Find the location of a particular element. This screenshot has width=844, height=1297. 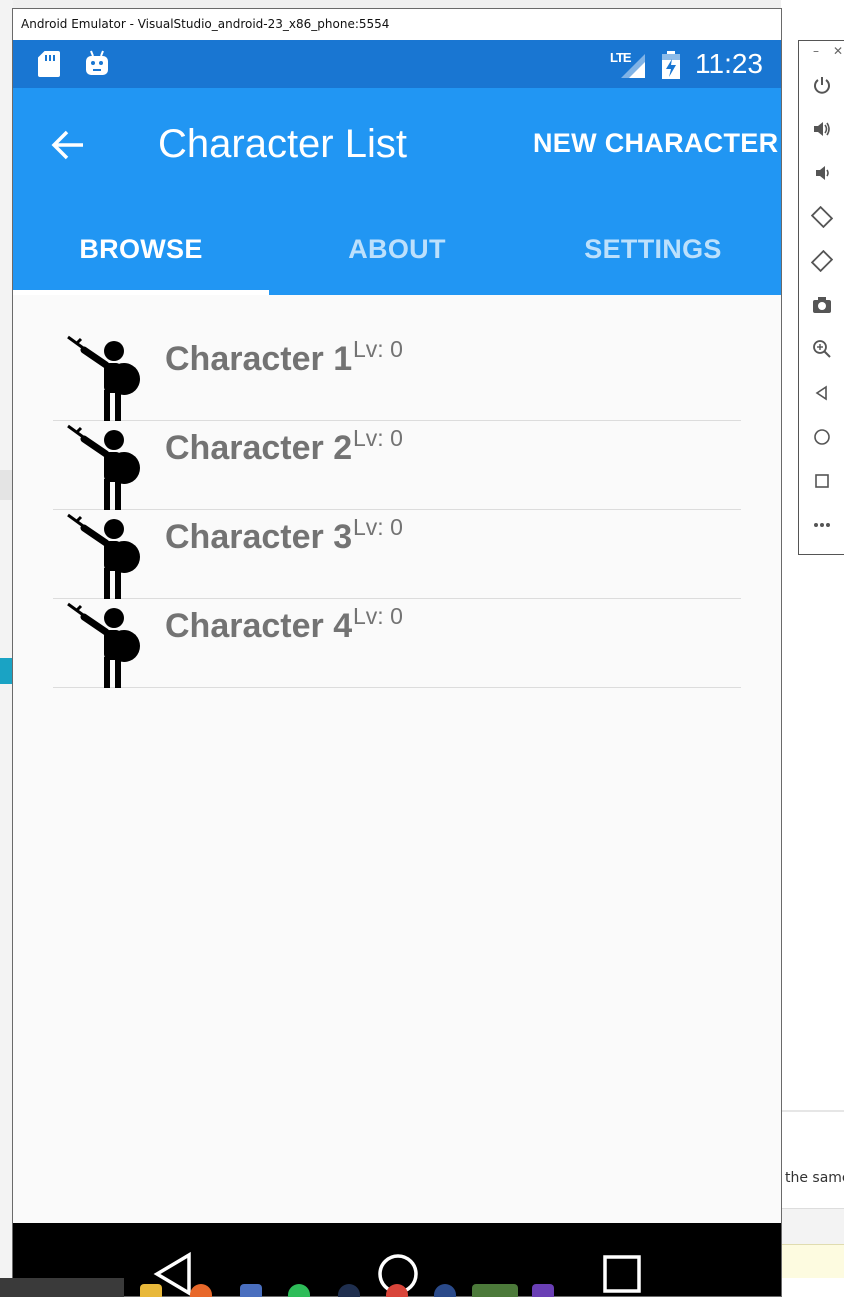

android-debug-icon is located at coordinates (97, 62).